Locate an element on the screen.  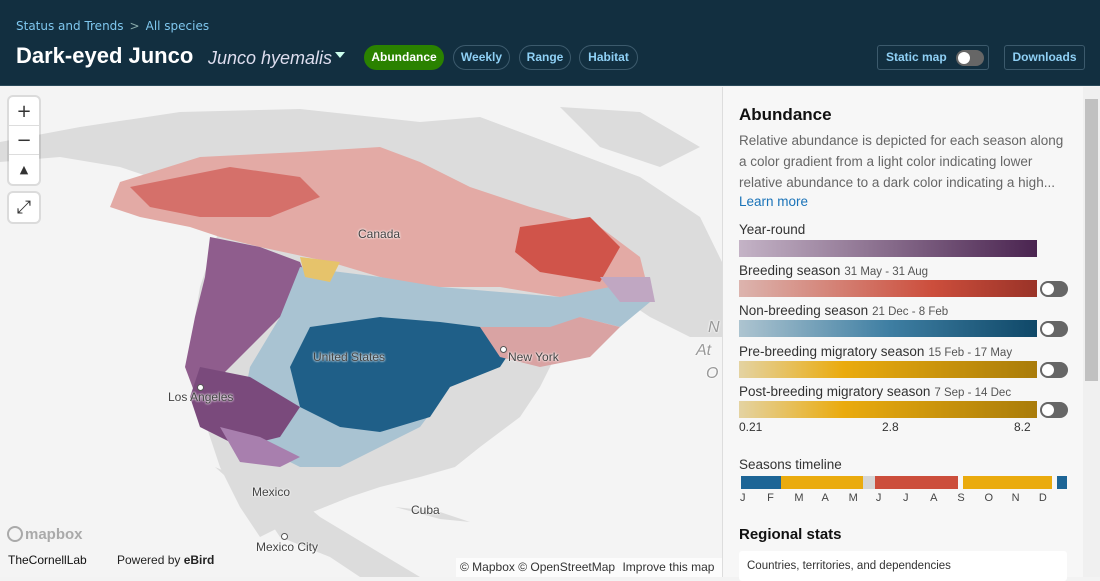
label-mexico: Mexico is located at coordinates (271, 492).